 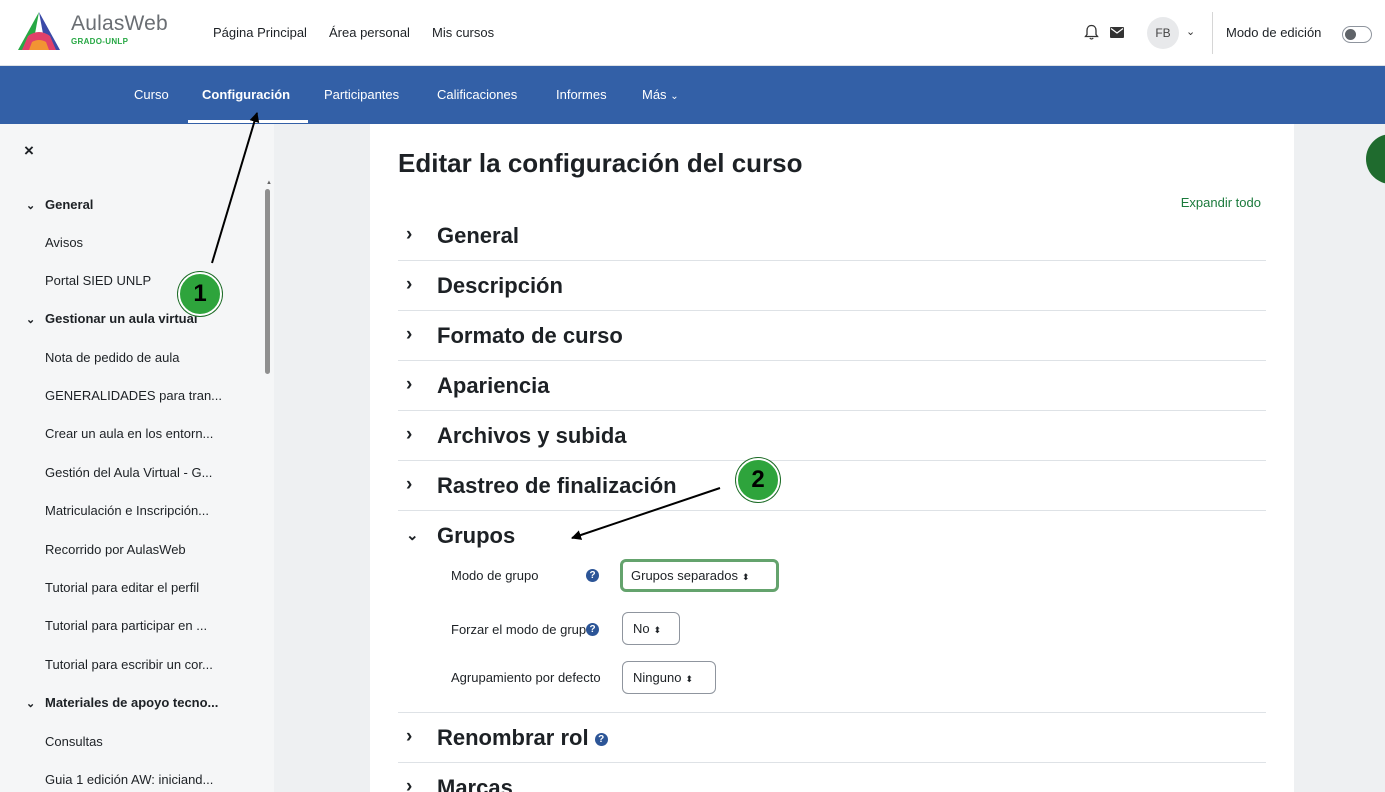 What do you see at coordinates (758, 480) in the screenshot?
I see `annotation-callout-2: 2` at bounding box center [758, 480].